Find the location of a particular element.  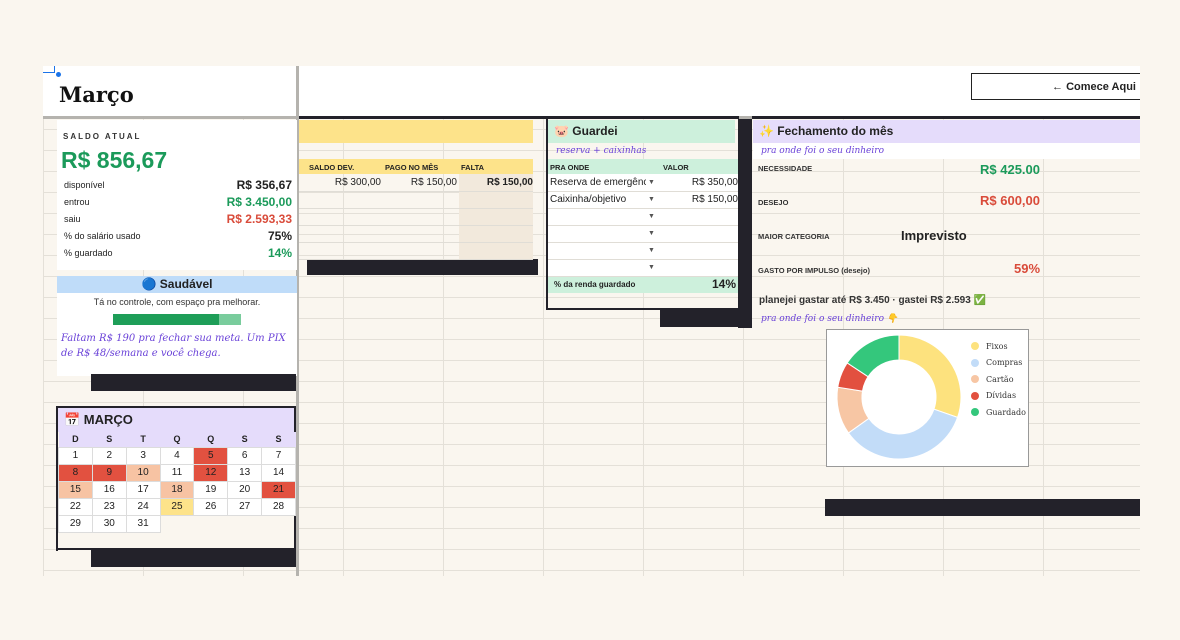

debt-cell-saldo: R$ 300,00 is located at coordinates (342, 182).